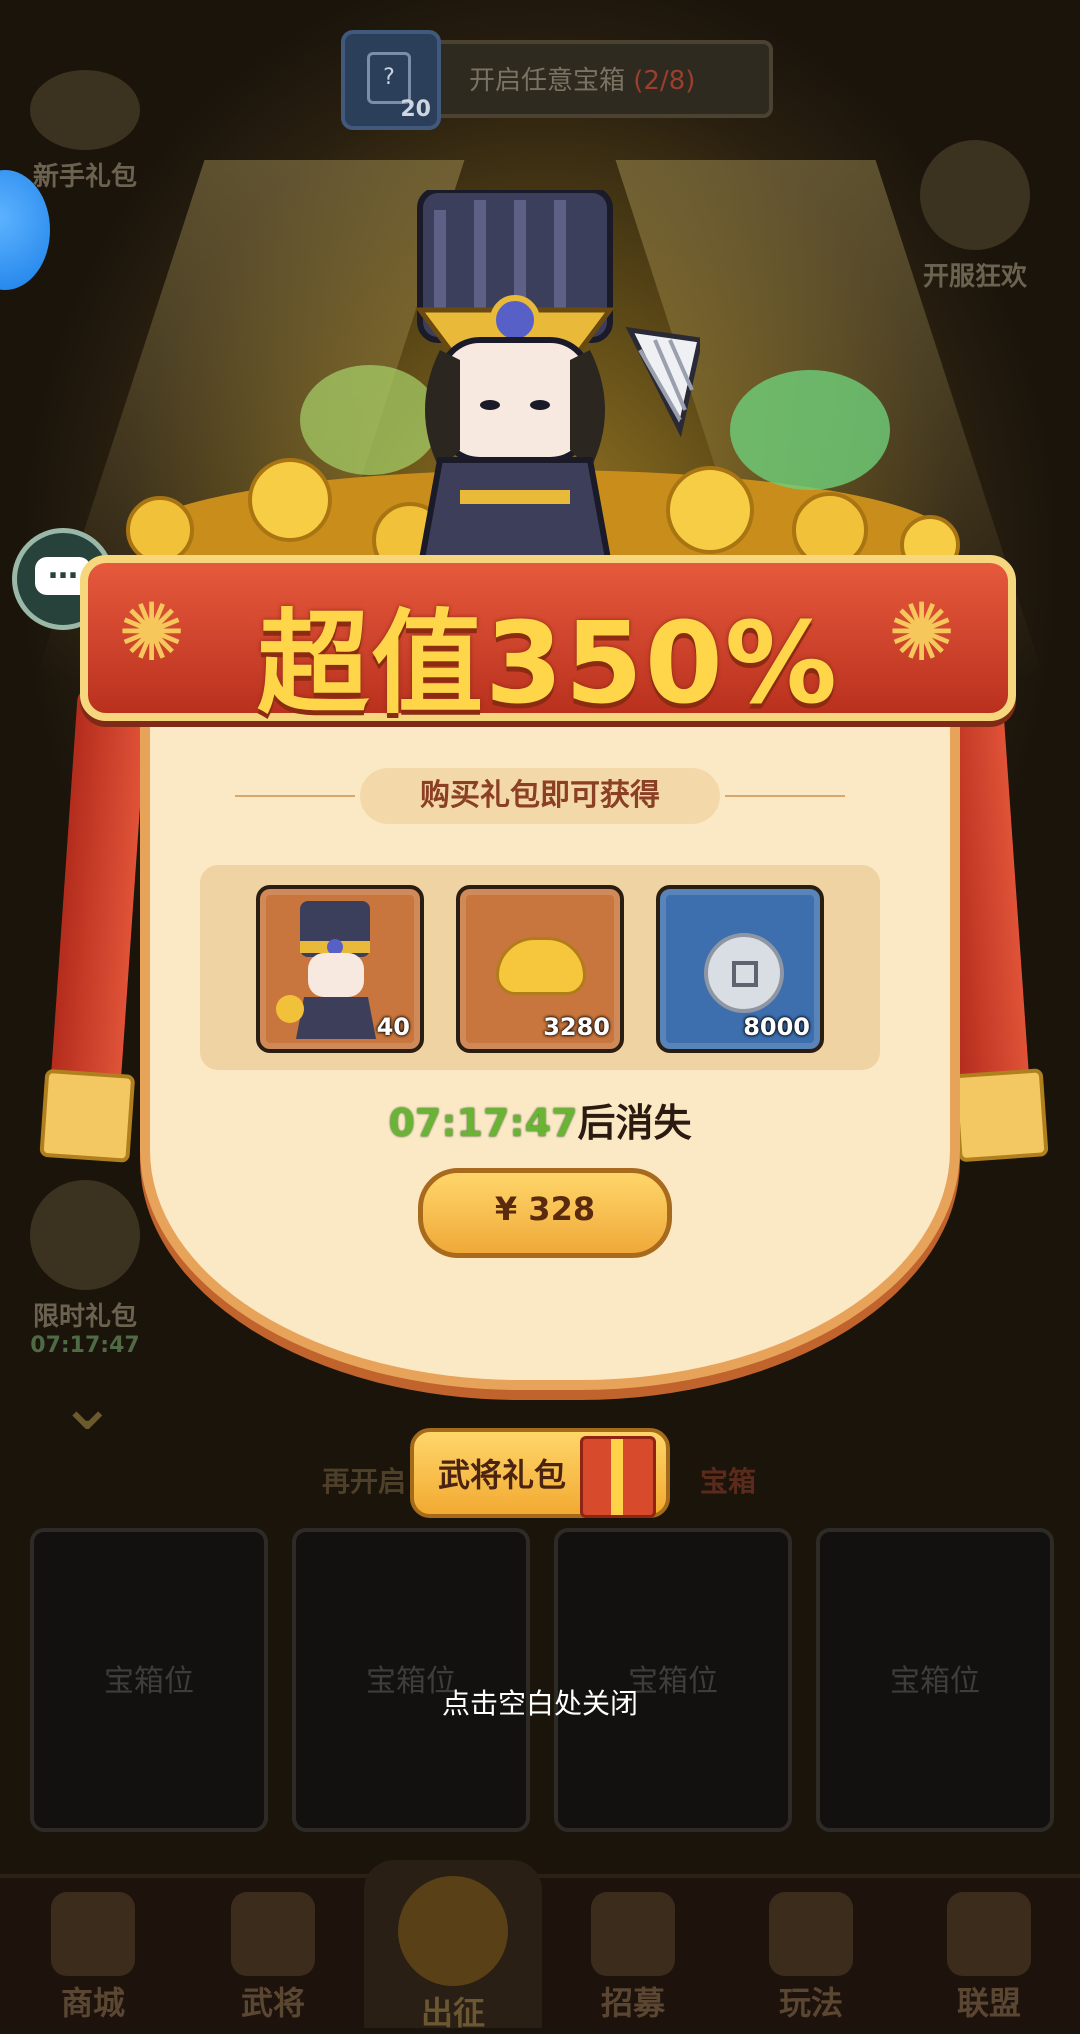  I want to click on nav-shop: 商城, so click(93, 1953).